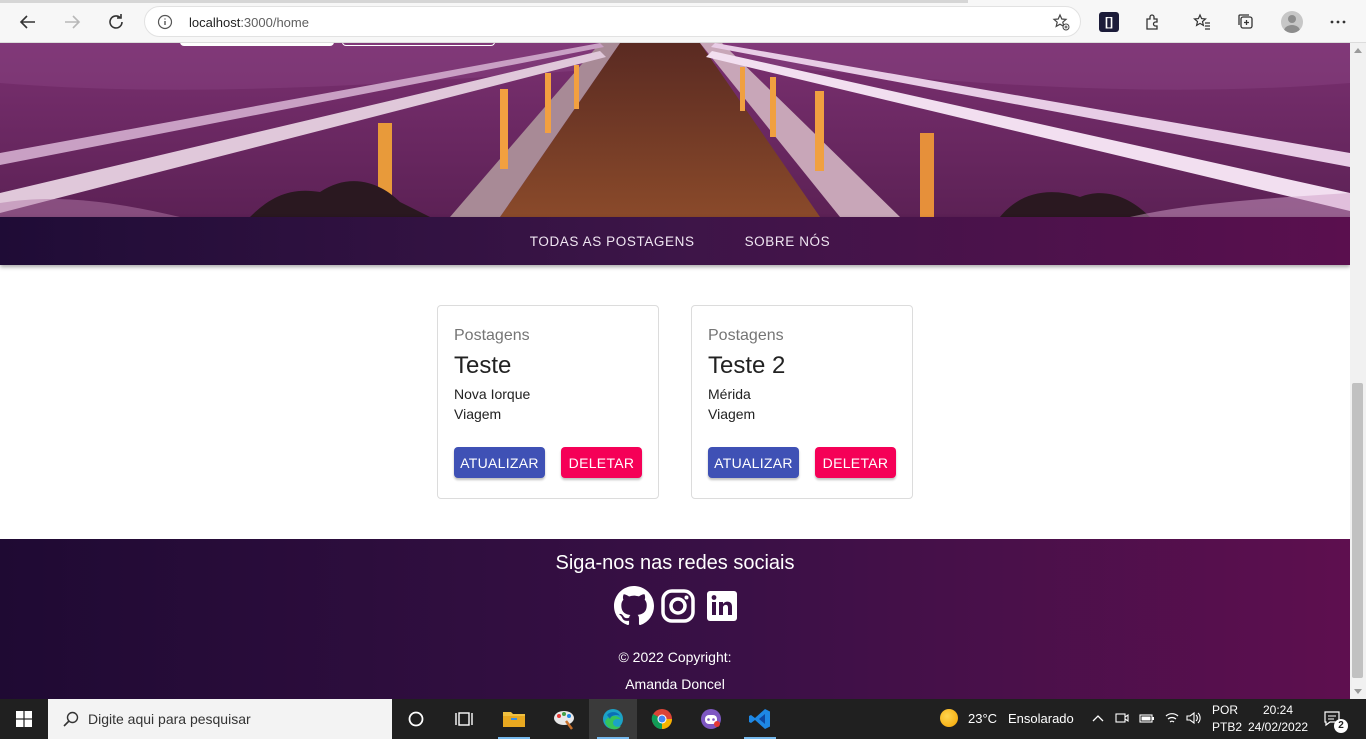 The height and width of the screenshot is (739, 1366). I want to click on social-links, so click(678, 606).